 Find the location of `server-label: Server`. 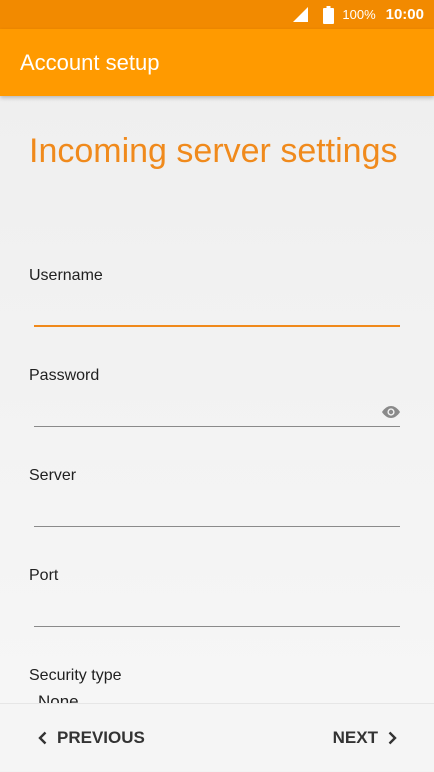

server-label: Server is located at coordinates (53, 475).